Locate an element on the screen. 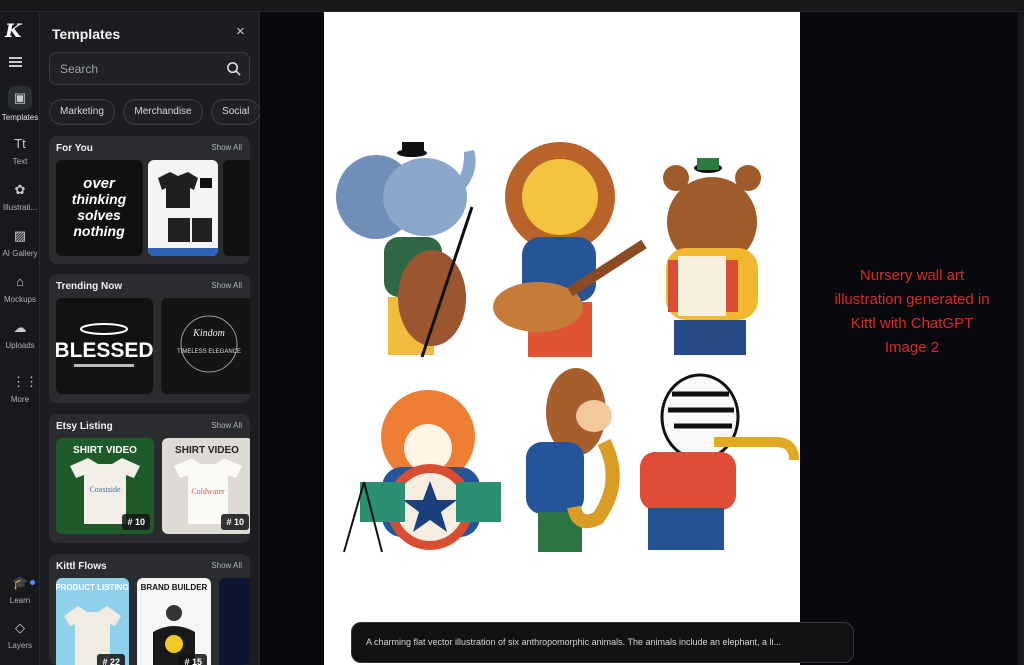  template-thumbnail: BLESSED is located at coordinates (104, 346).